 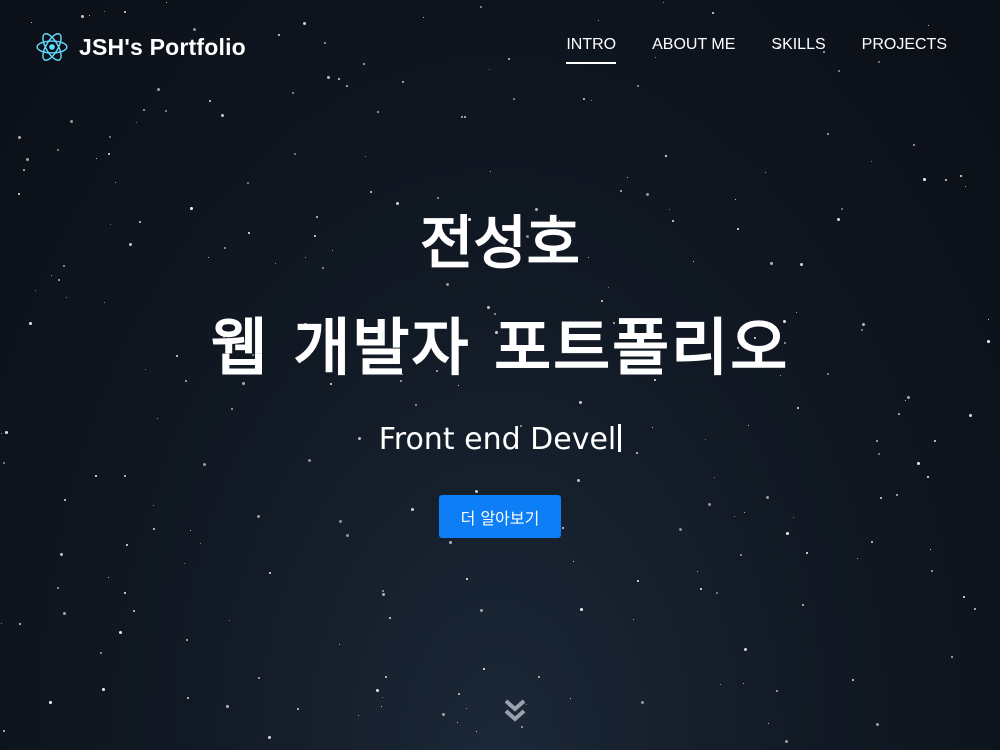 I want to click on double-chevron-down-icon, so click(x=515, y=711).